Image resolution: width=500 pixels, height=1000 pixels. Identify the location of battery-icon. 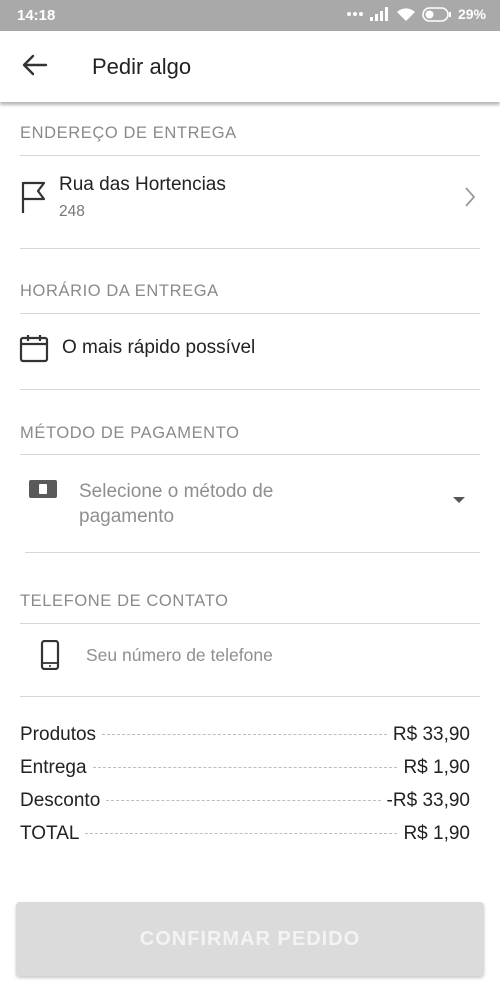
(437, 14).